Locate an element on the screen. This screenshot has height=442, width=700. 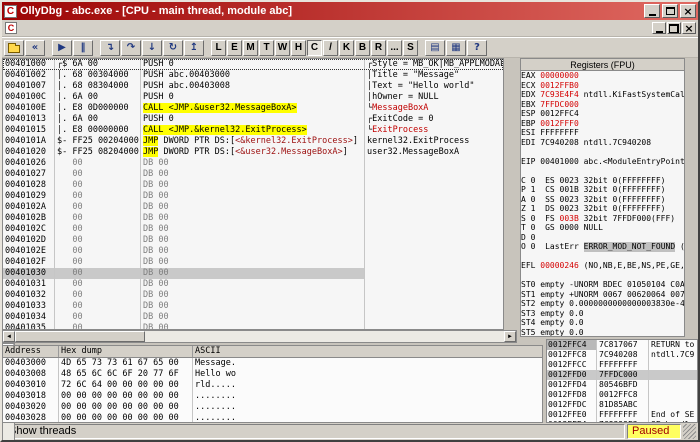
disasm-row: 0040102C 00 DB 00 is located at coordinates (253, 229).